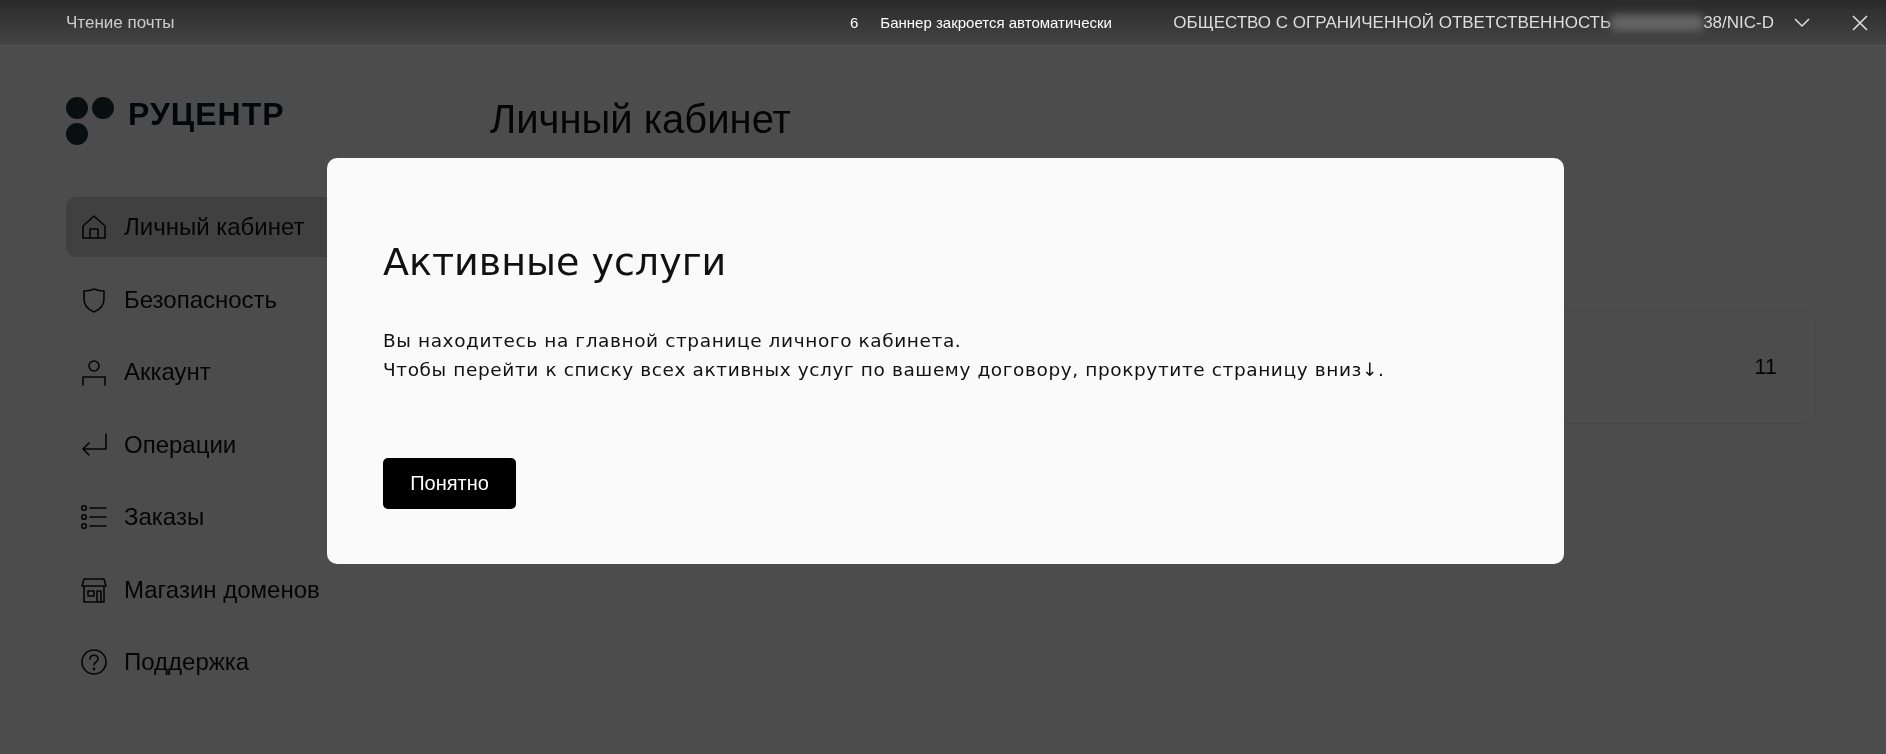  What do you see at coordinates (1765, 367) in the screenshot?
I see `card-value: 11` at bounding box center [1765, 367].